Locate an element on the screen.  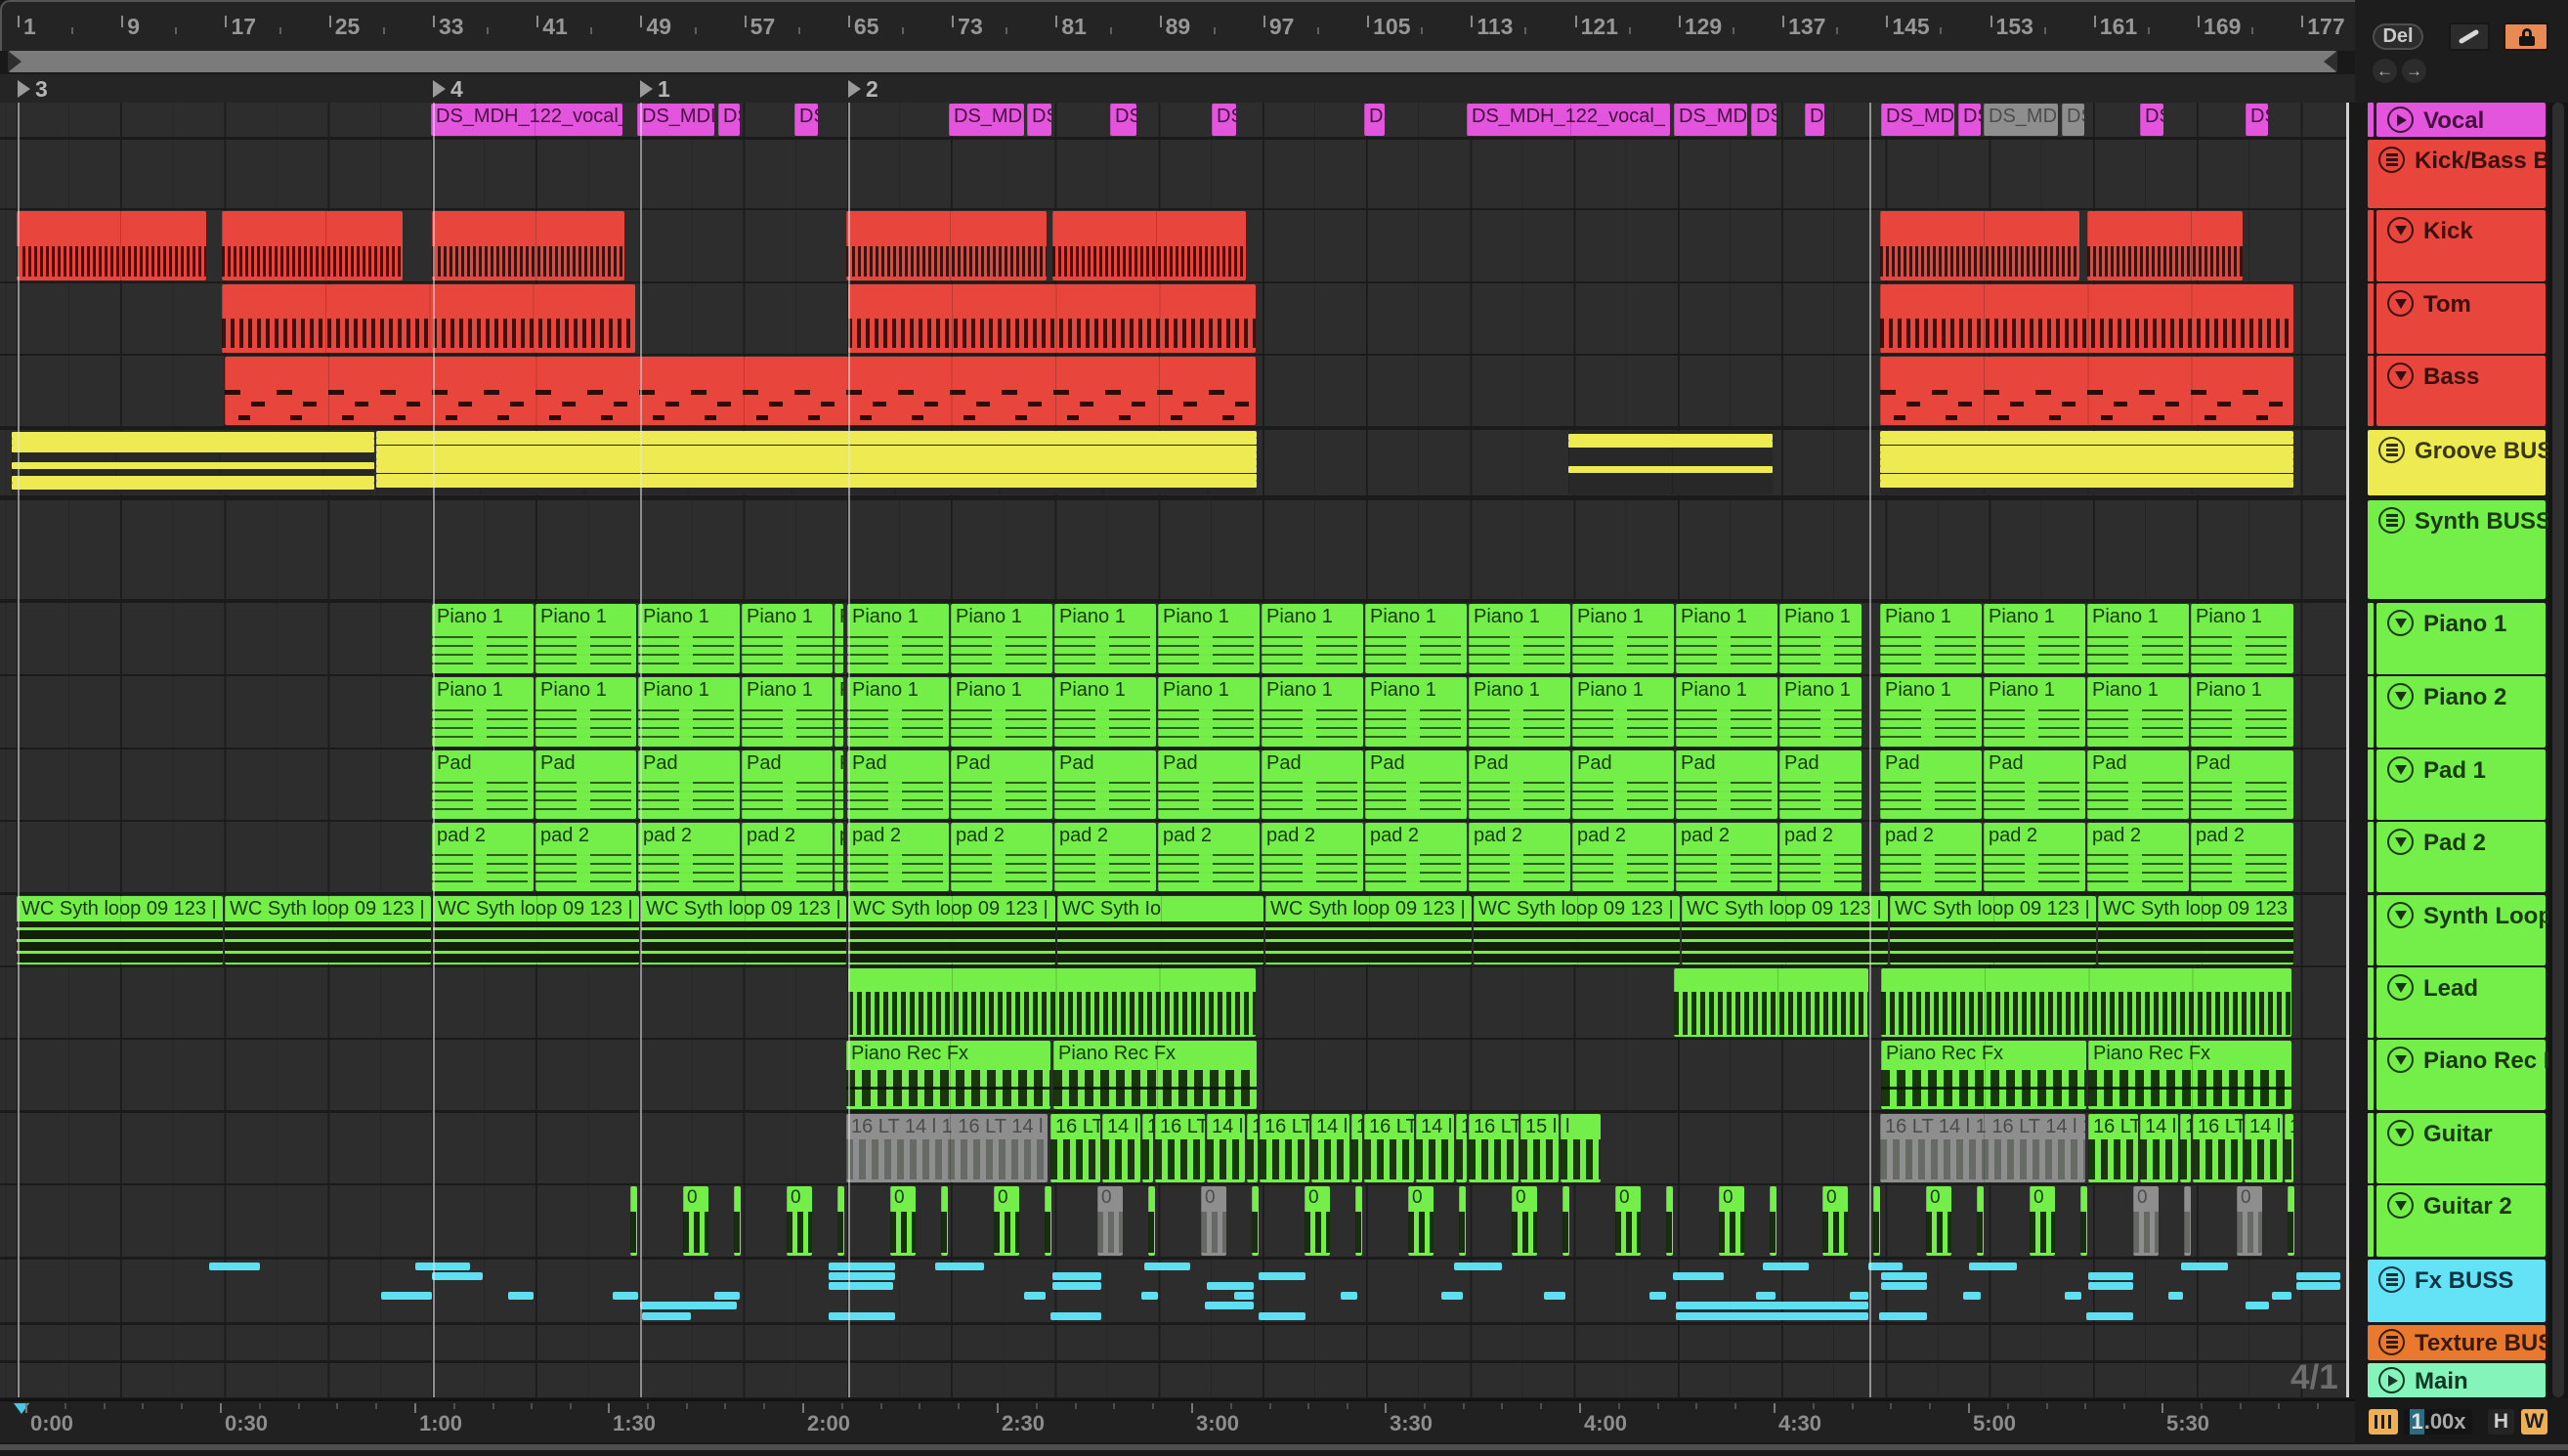
zoom-scroll-bar is located at coordinates (1172, 61).